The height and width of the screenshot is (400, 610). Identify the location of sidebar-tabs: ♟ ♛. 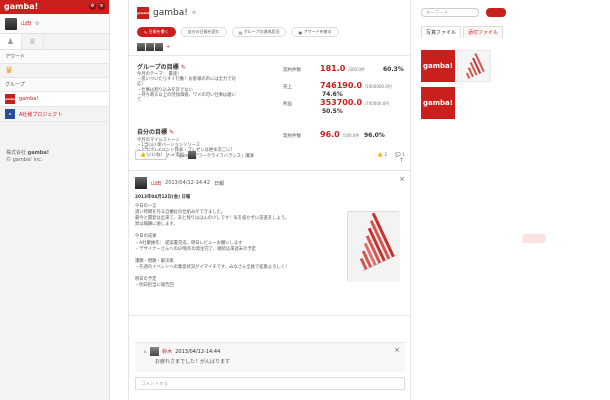
(54, 42).